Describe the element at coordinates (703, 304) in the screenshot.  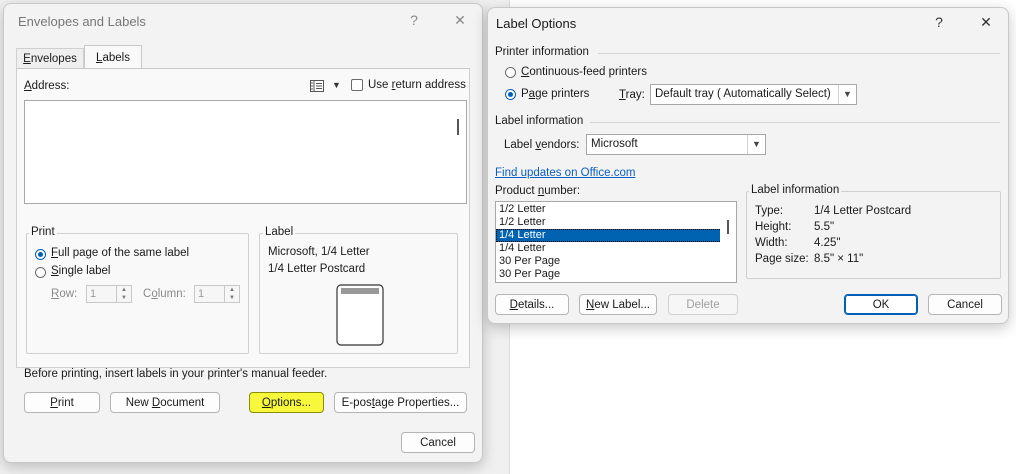
I see `delete-button: Delete` at that location.